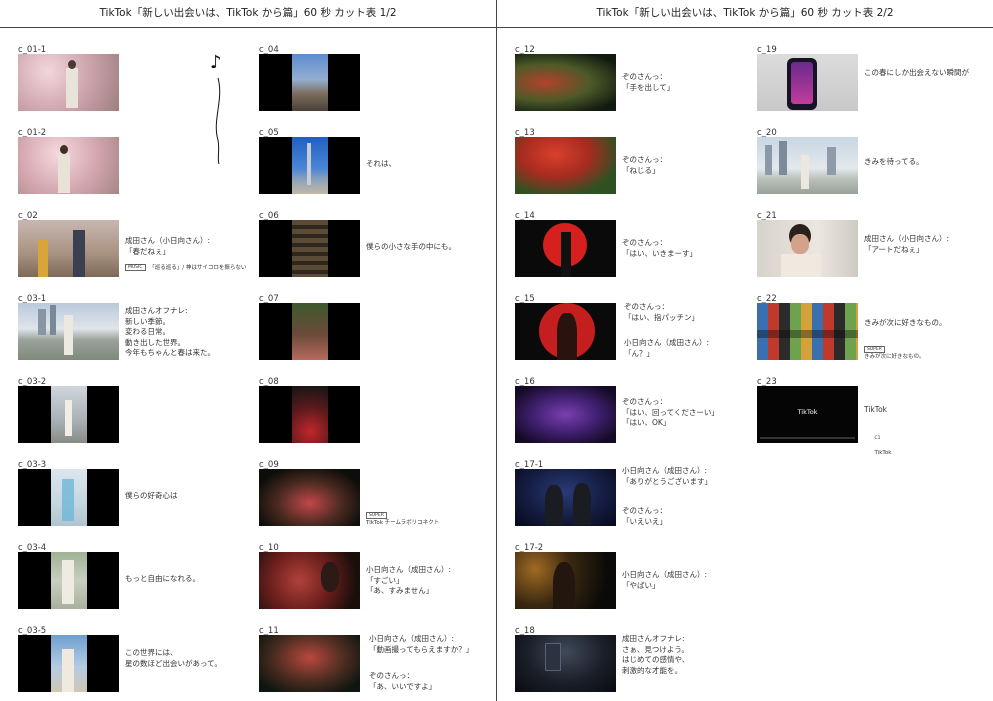 This screenshot has height=701, width=993. Describe the element at coordinates (883, 446) in the screenshot. I see `end-card-note: C1 TikTok` at that location.